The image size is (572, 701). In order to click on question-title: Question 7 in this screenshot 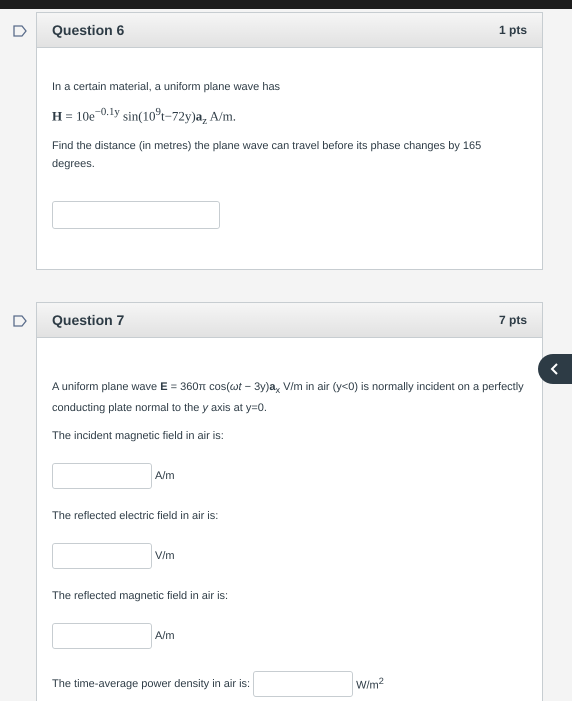, I will do `click(88, 320)`.